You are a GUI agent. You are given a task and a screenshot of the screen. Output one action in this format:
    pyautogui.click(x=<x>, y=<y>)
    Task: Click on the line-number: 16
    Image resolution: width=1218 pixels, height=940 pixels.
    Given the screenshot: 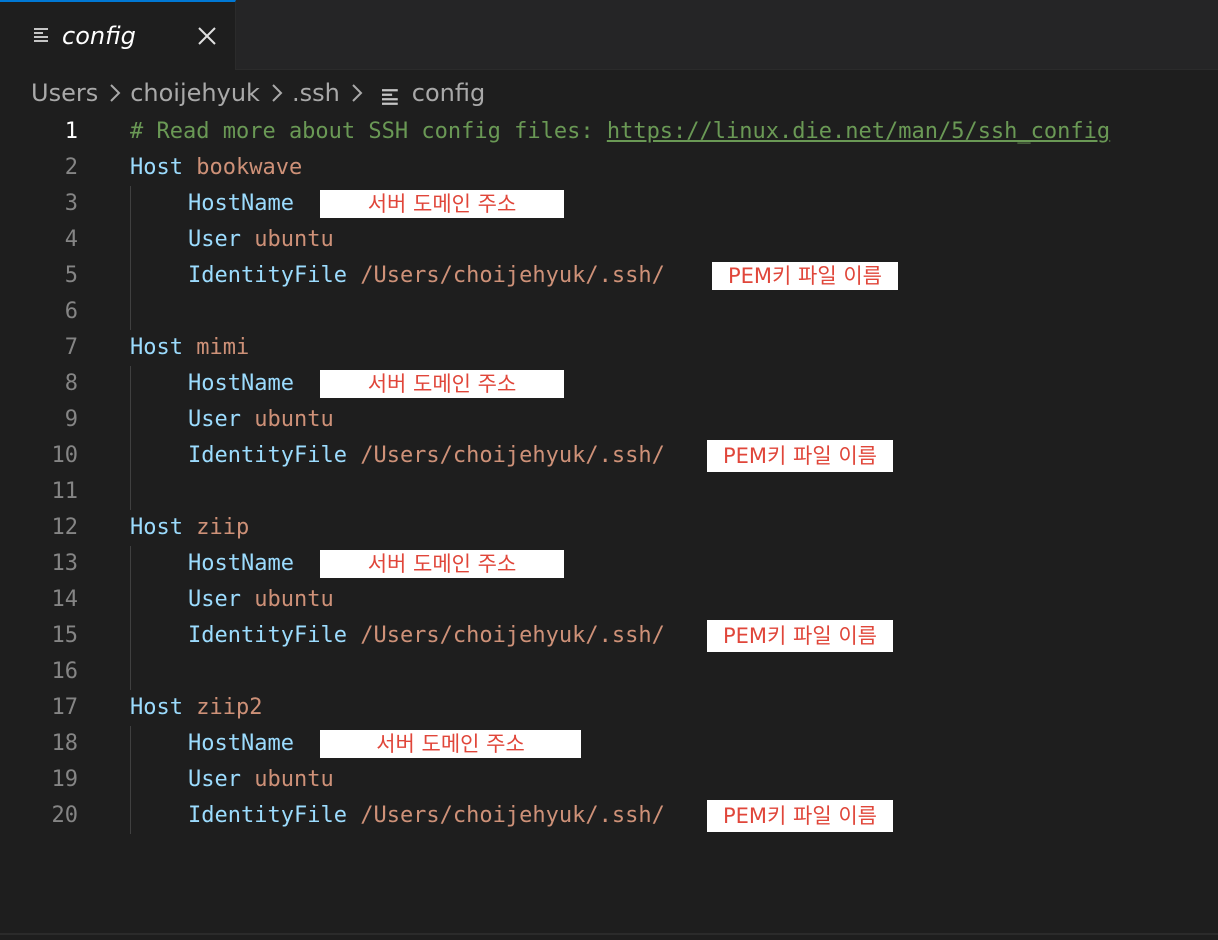 What is the action you would take?
    pyautogui.click(x=65, y=671)
    